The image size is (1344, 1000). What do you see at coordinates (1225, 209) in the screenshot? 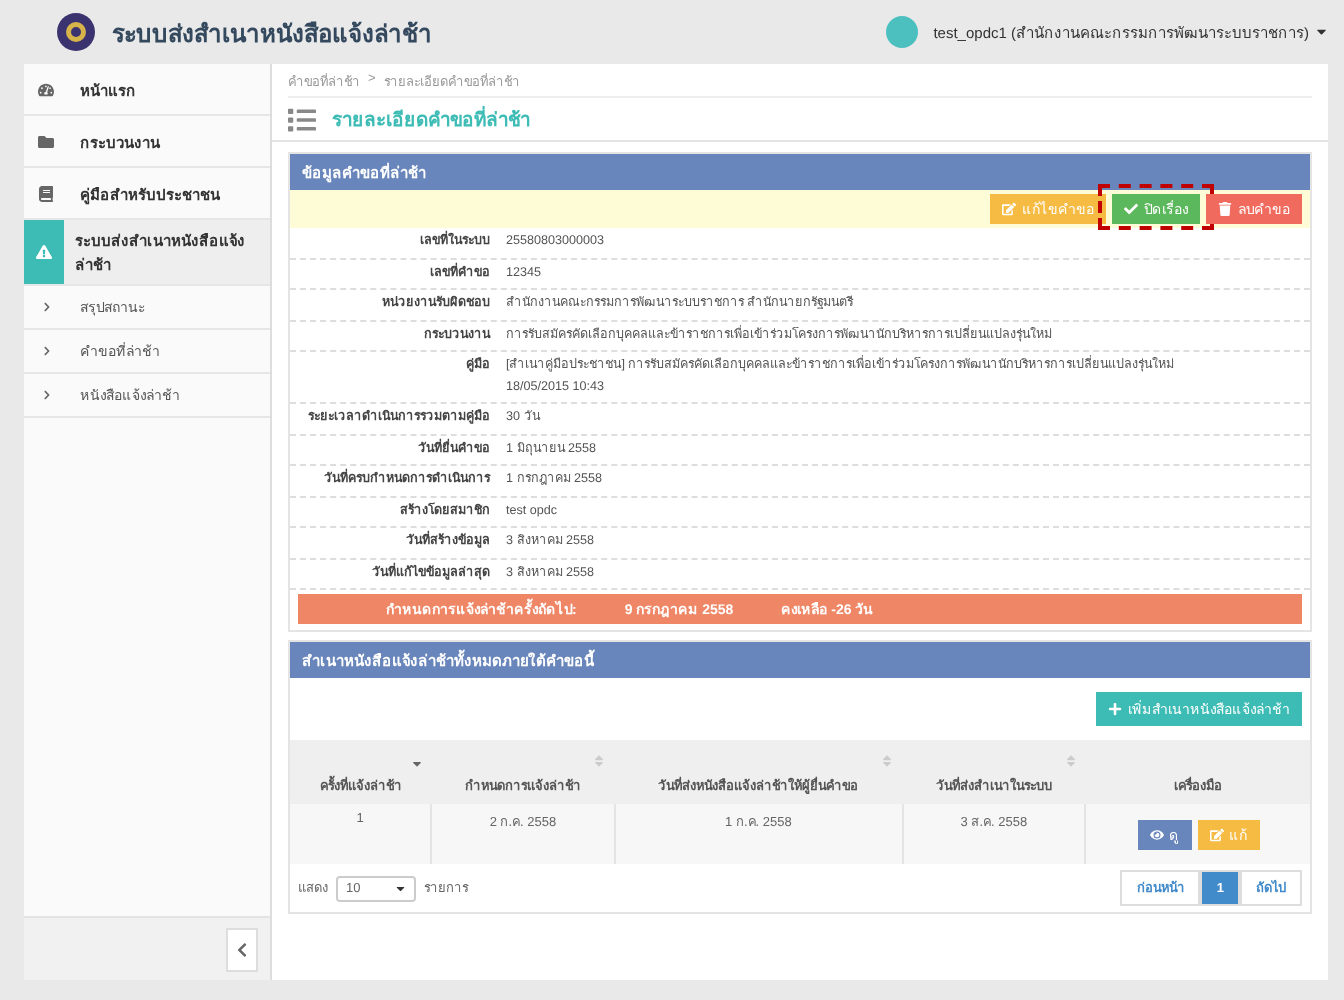
I see `trash-icon` at bounding box center [1225, 209].